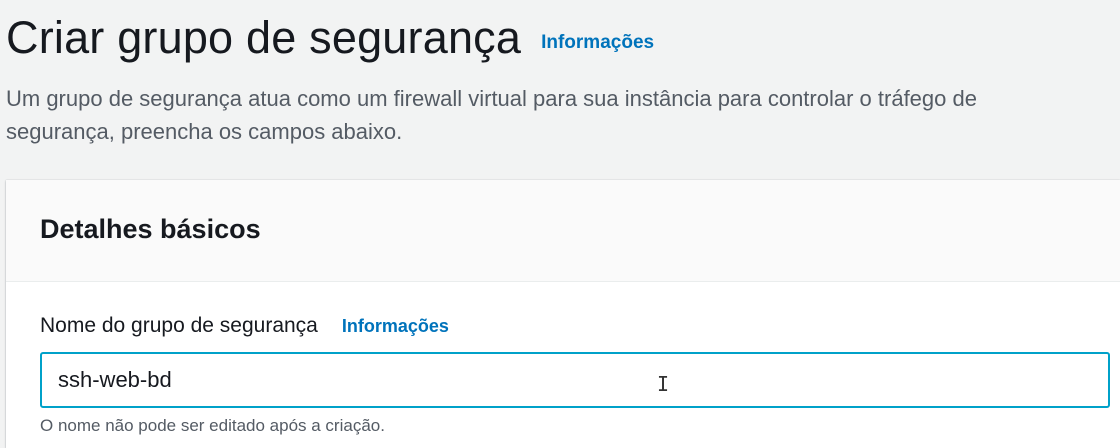 The image size is (1120, 448). Describe the element at coordinates (150, 229) in the screenshot. I see `basic-details-title: Detalhes básicos` at that location.